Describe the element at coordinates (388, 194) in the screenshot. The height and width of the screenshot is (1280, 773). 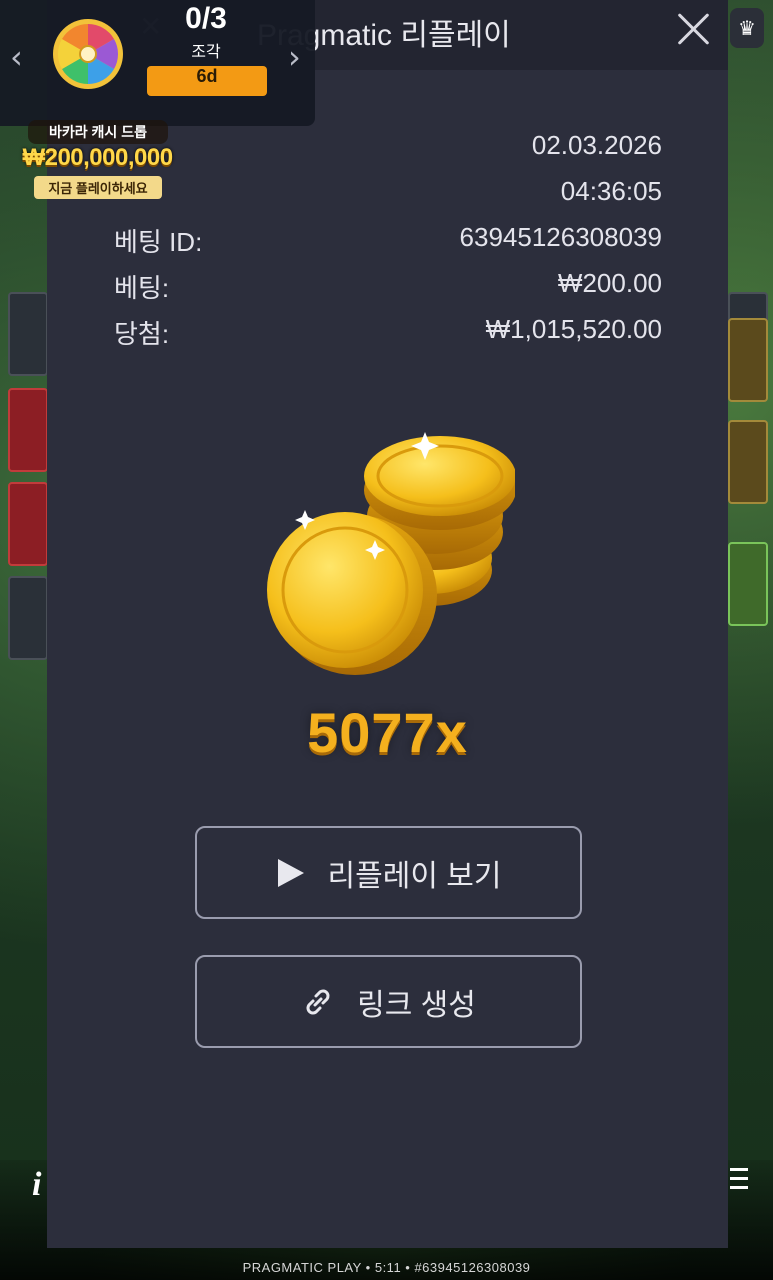
I see `detail-row-time: 04:36:05` at that location.